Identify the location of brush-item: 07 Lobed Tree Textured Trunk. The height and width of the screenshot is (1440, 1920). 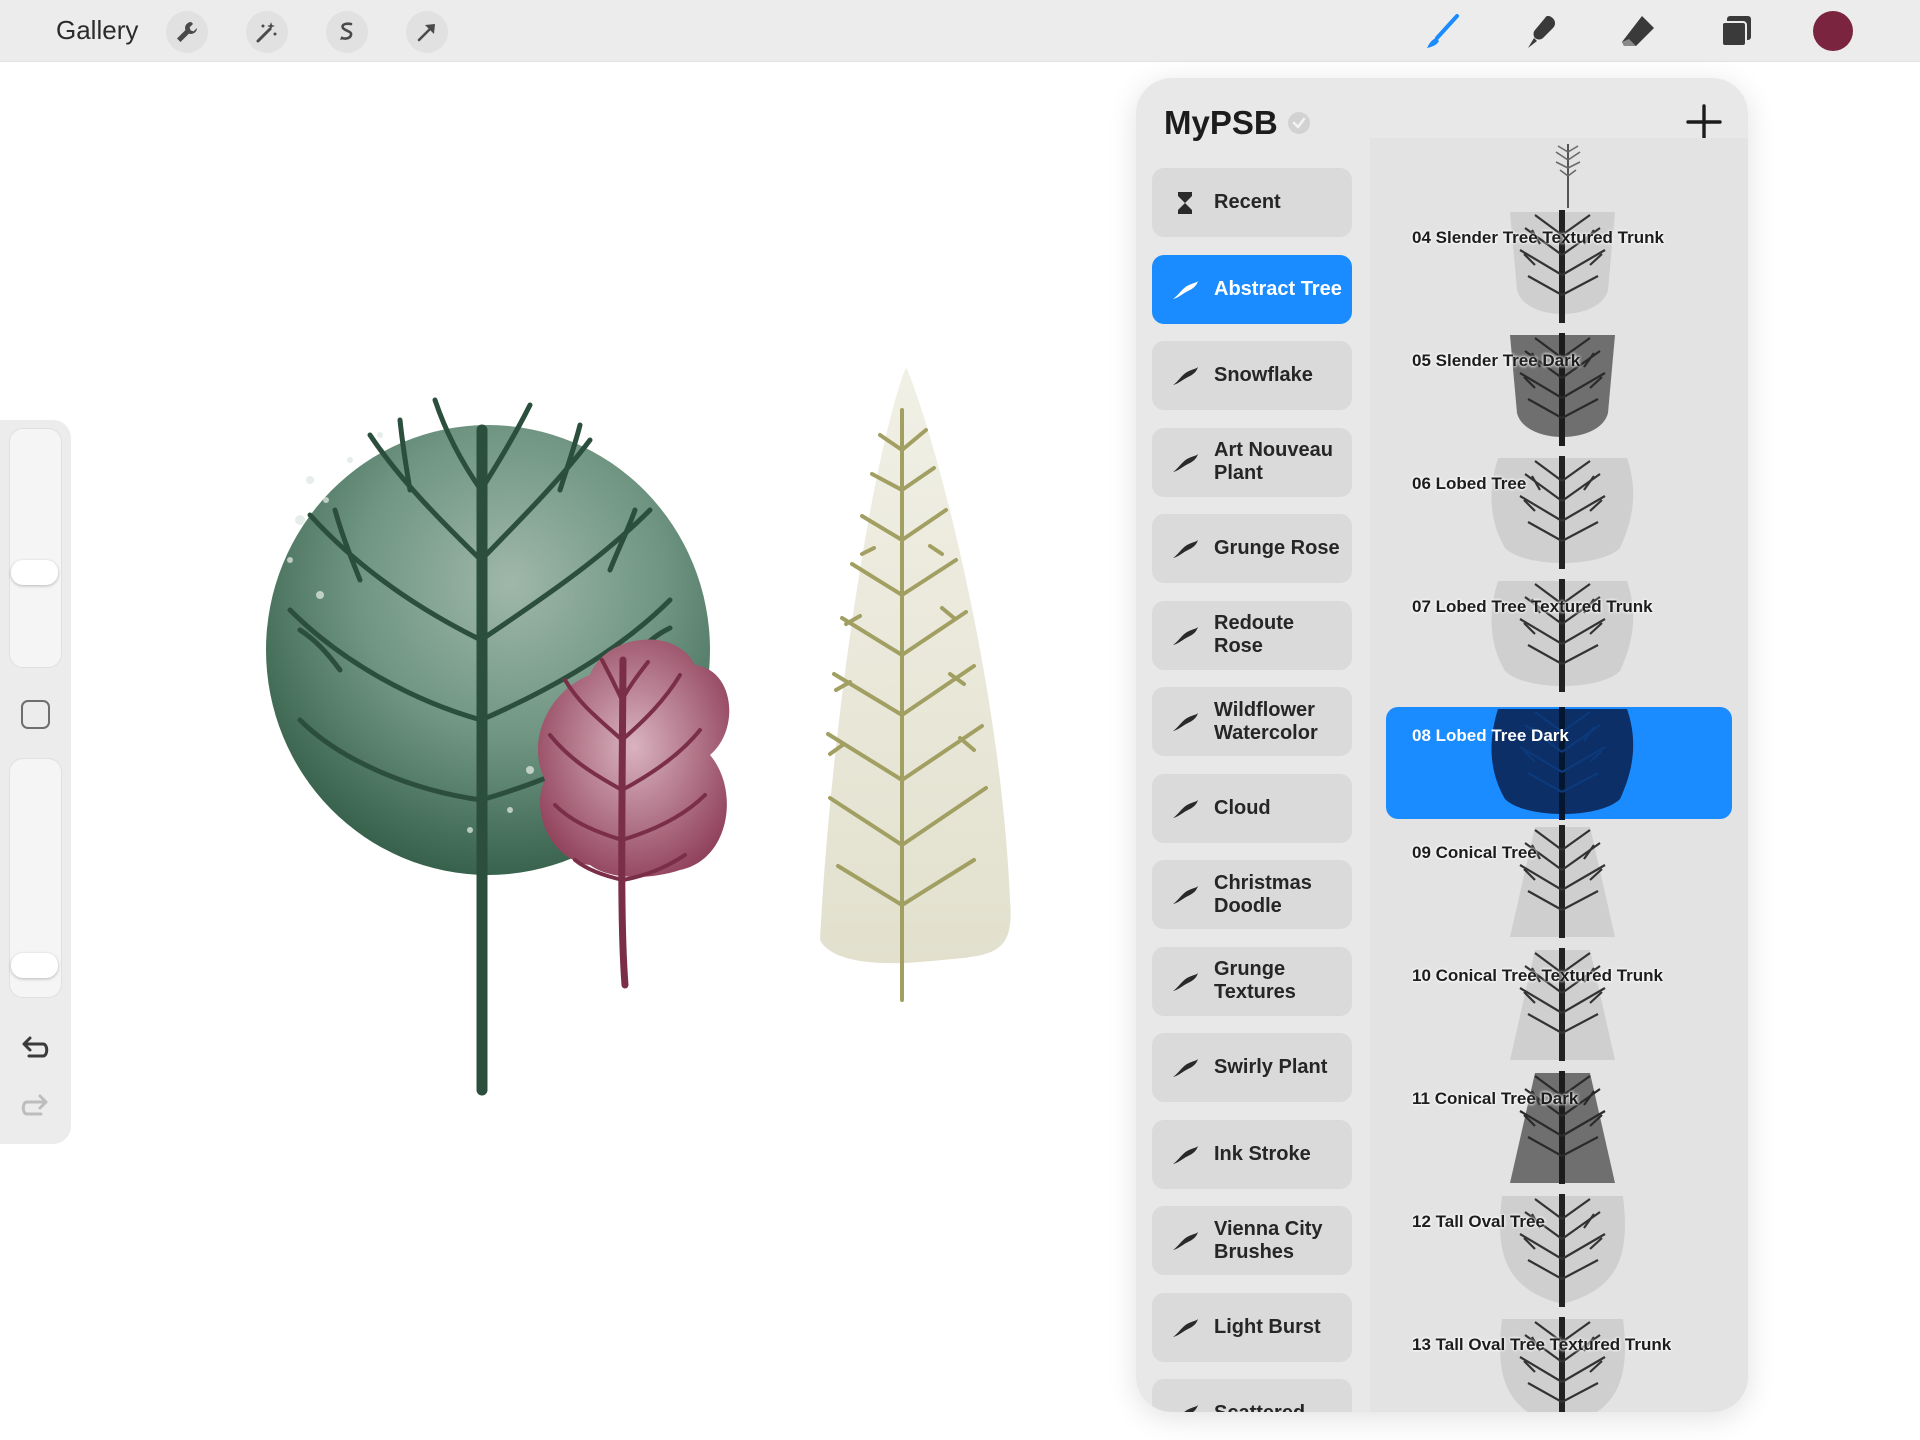
(1559, 640).